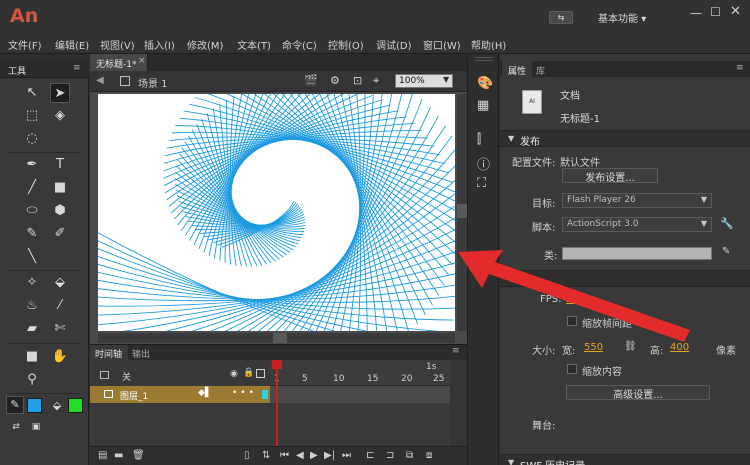 The width and height of the screenshot is (750, 465). I want to click on free-transform-tool-icon: ⬚, so click(32, 116).